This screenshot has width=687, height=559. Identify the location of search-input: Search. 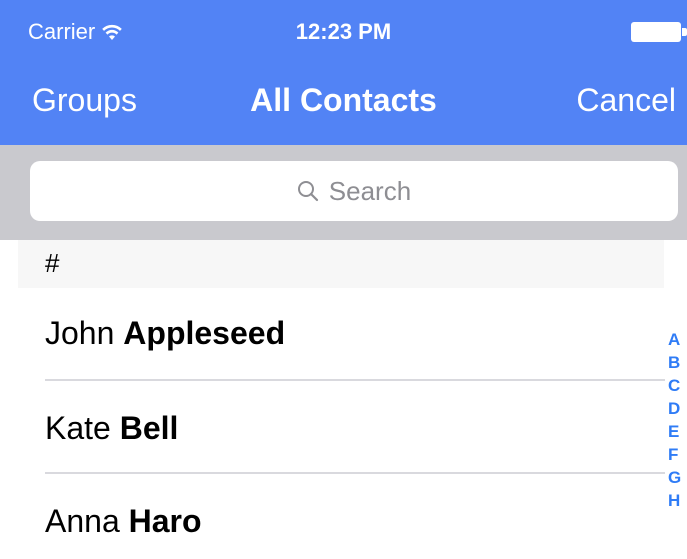
(354, 191).